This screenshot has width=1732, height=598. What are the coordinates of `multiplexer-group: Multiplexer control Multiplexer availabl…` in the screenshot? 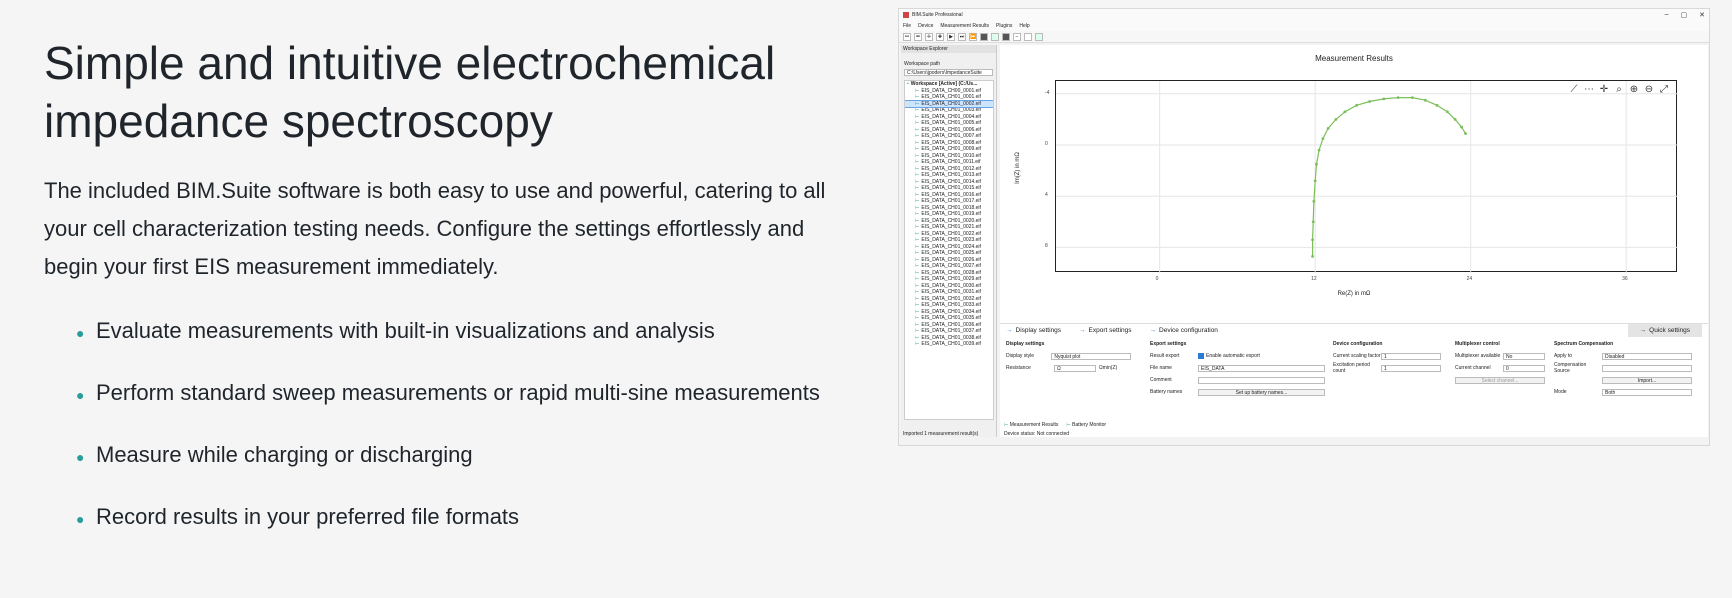 It's located at (1502, 363).